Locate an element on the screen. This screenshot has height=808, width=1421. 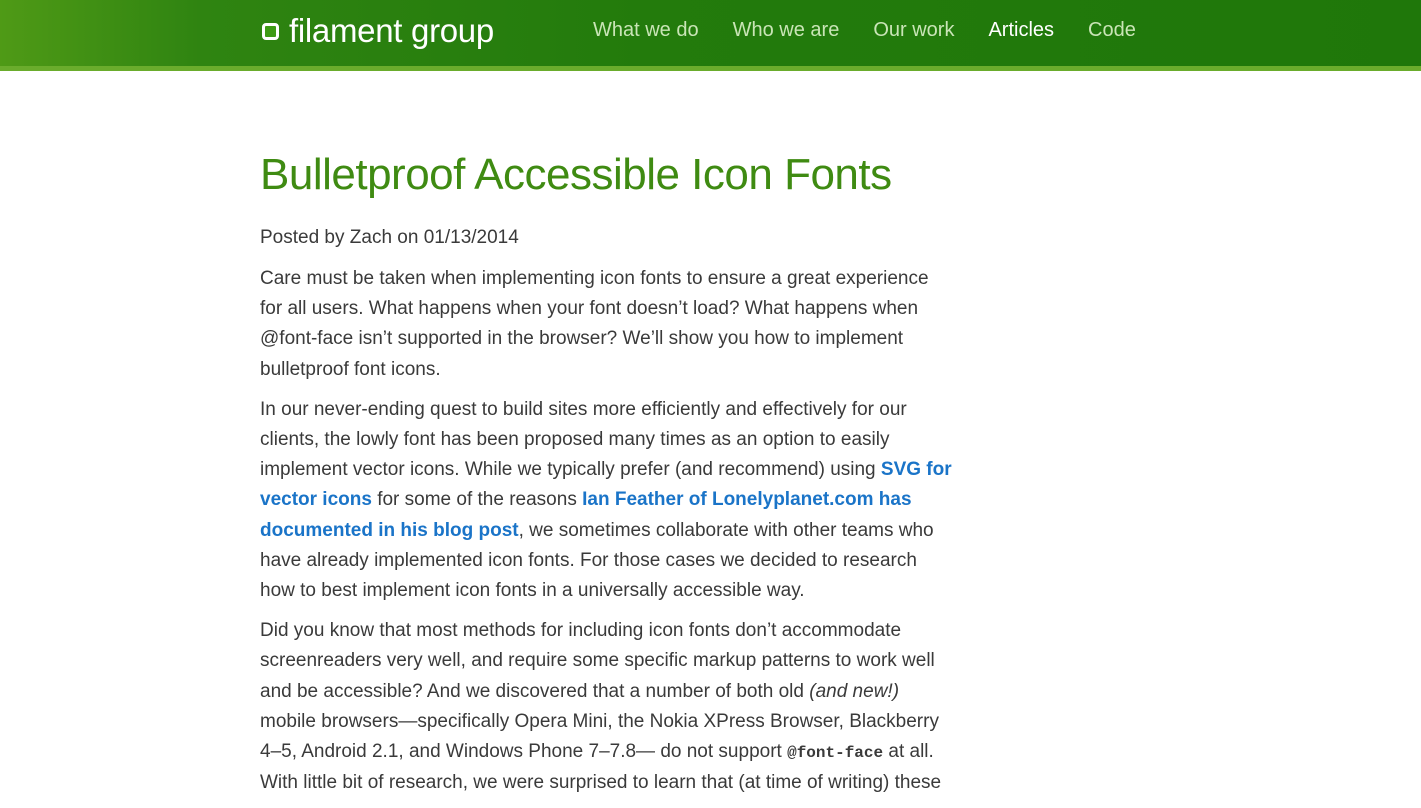
nav-articles: Articles is located at coordinates (1021, 30).